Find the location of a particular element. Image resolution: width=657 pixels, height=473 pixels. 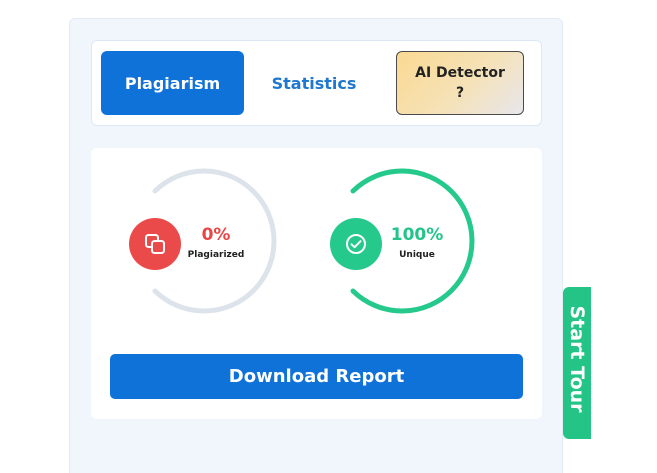

tab-ai-detector-help: ? is located at coordinates (460, 93).